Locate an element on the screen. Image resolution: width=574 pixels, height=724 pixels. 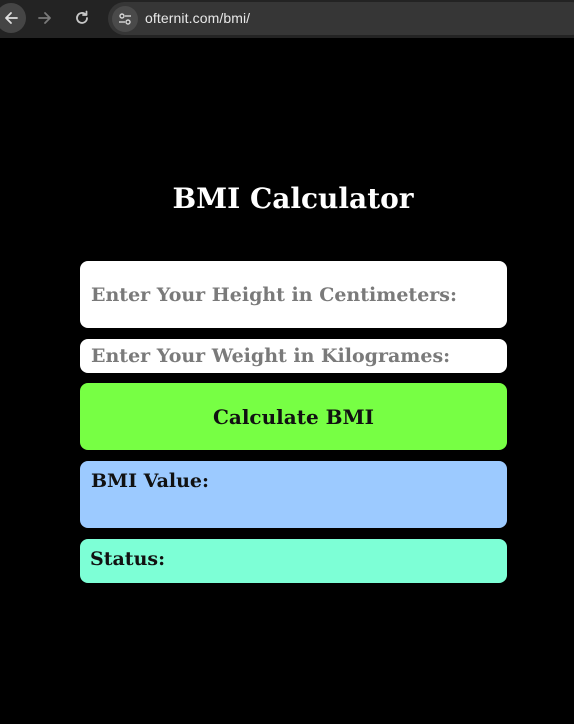
page-title: BMI Calculator is located at coordinates (293, 198).